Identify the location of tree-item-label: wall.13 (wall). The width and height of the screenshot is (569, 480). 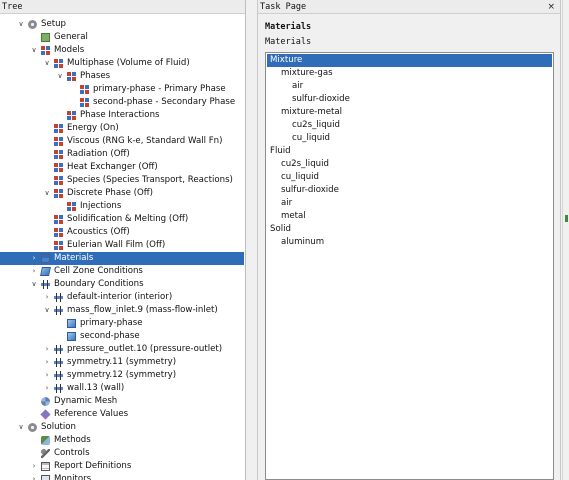
(96, 388).